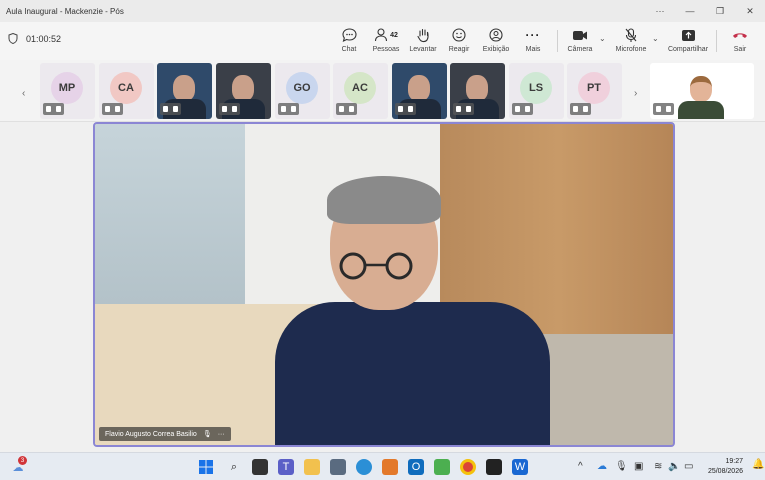 Image resolution: width=765 pixels, height=480 pixels. Describe the element at coordinates (381, 35) in the screenshot. I see `people-icon` at that location.